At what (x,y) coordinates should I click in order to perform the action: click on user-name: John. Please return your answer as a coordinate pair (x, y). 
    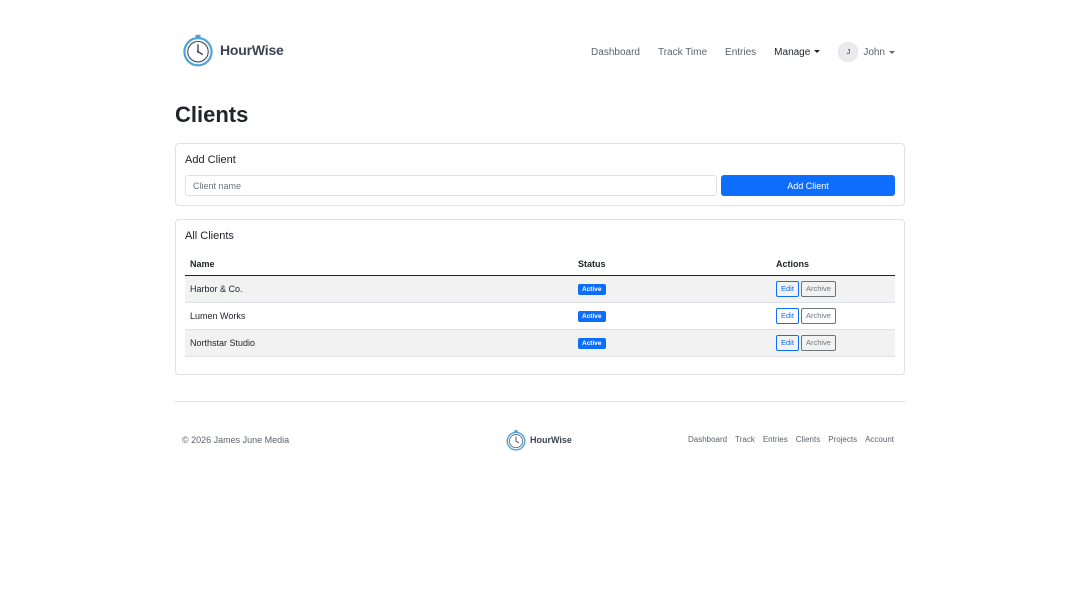
    Looking at the image, I should click on (874, 52).